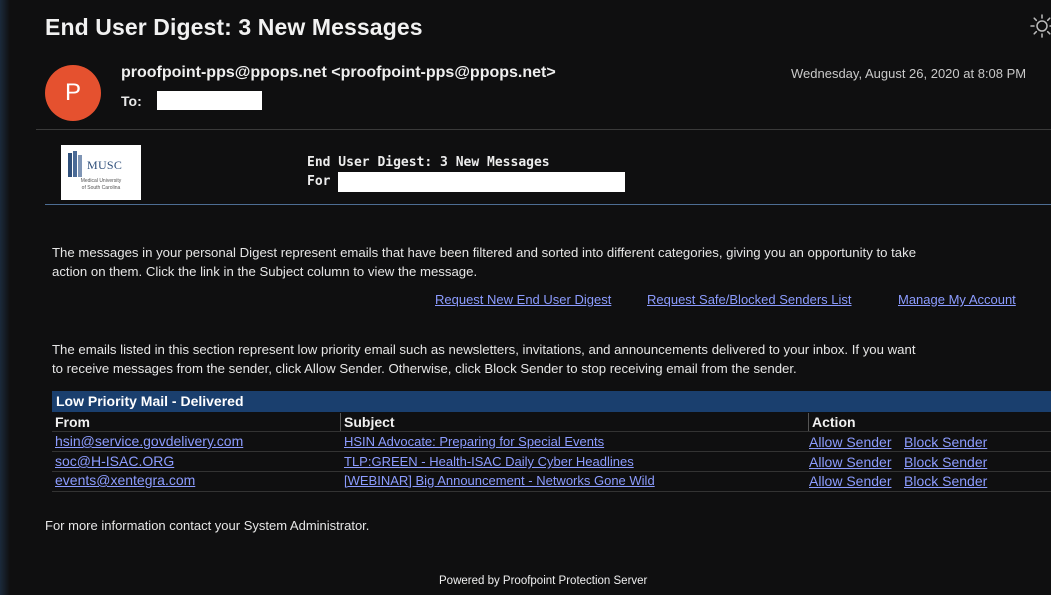 The height and width of the screenshot is (595, 1051). I want to click on manage-account-link: Manage My Account, so click(957, 299).